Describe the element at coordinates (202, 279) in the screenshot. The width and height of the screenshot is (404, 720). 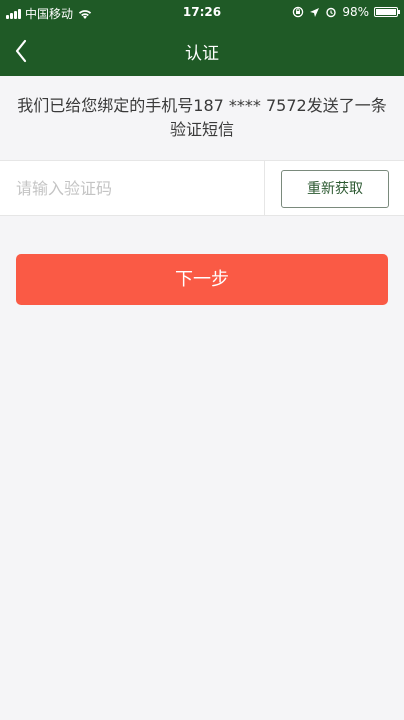
I see `next-step-button: 下一步` at that location.